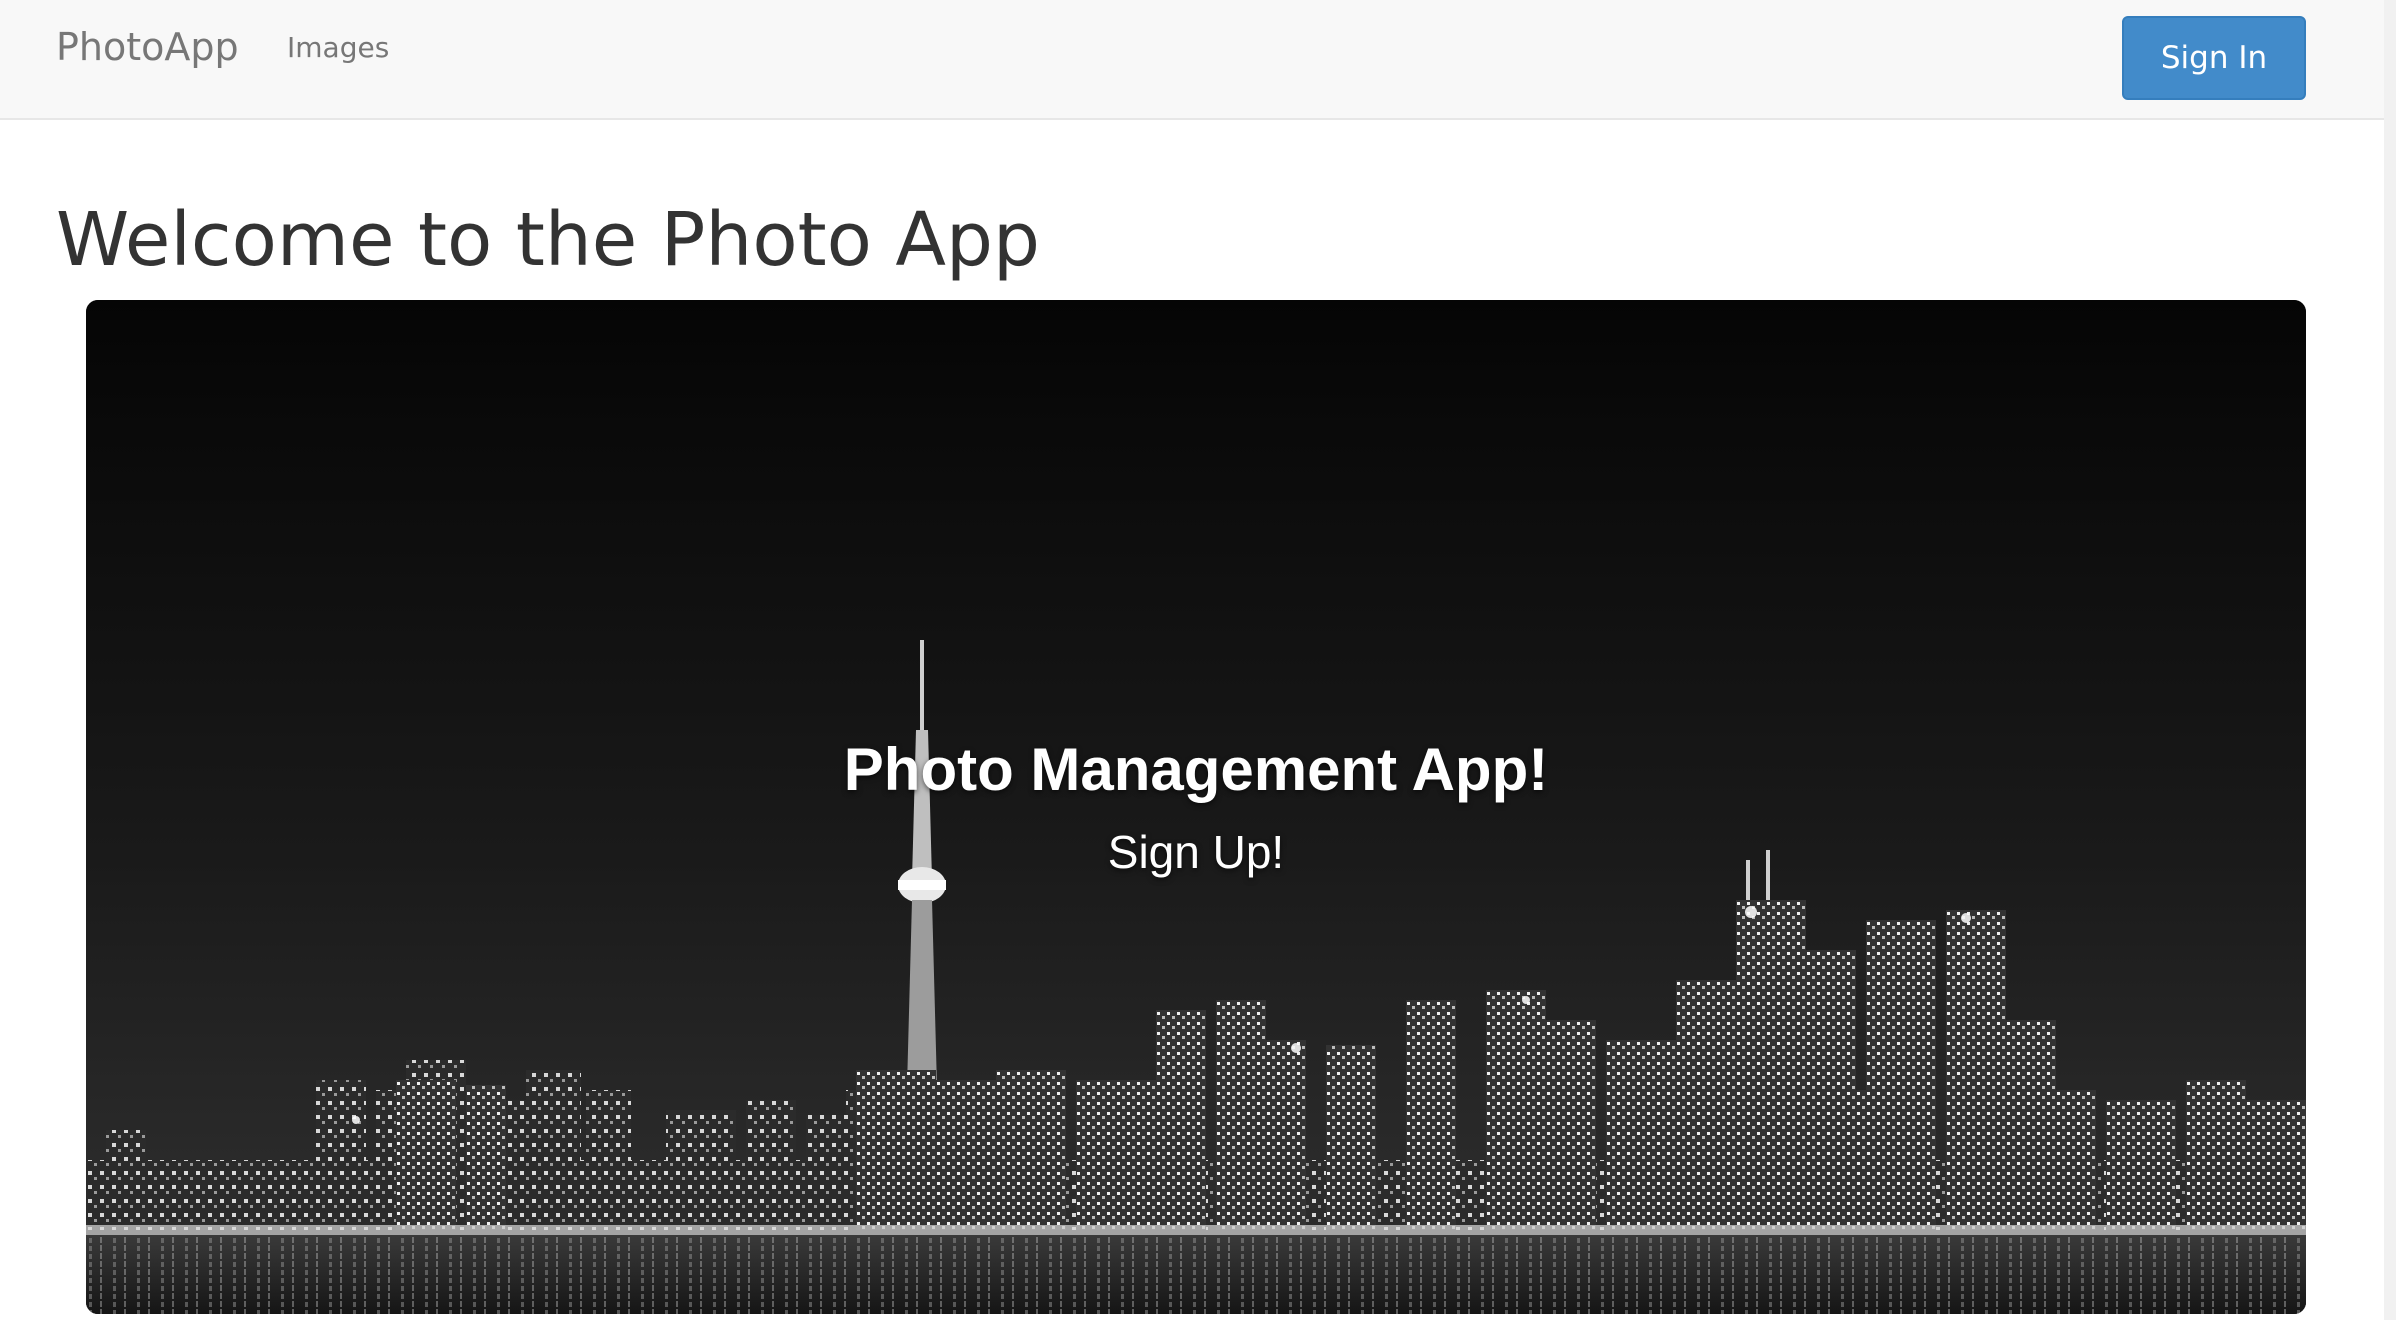  I want to click on sign-up-link: Sign Up!, so click(1196, 852).